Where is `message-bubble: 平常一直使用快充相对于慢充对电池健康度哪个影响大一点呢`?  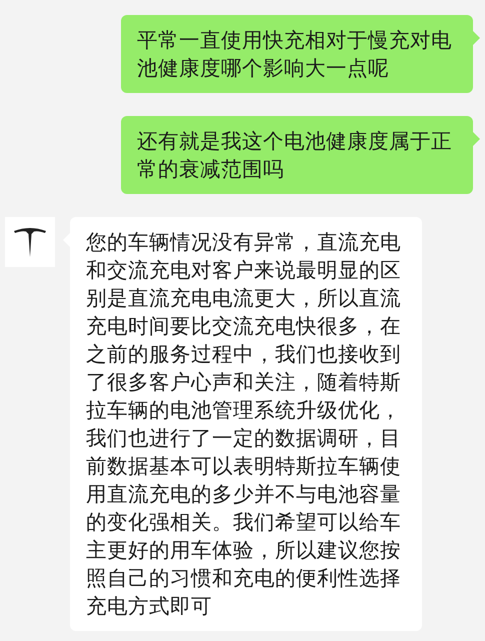
message-bubble: 平常一直使用快充相对于慢充对电池健康度哪个影响大一点呢 is located at coordinates (297, 54).